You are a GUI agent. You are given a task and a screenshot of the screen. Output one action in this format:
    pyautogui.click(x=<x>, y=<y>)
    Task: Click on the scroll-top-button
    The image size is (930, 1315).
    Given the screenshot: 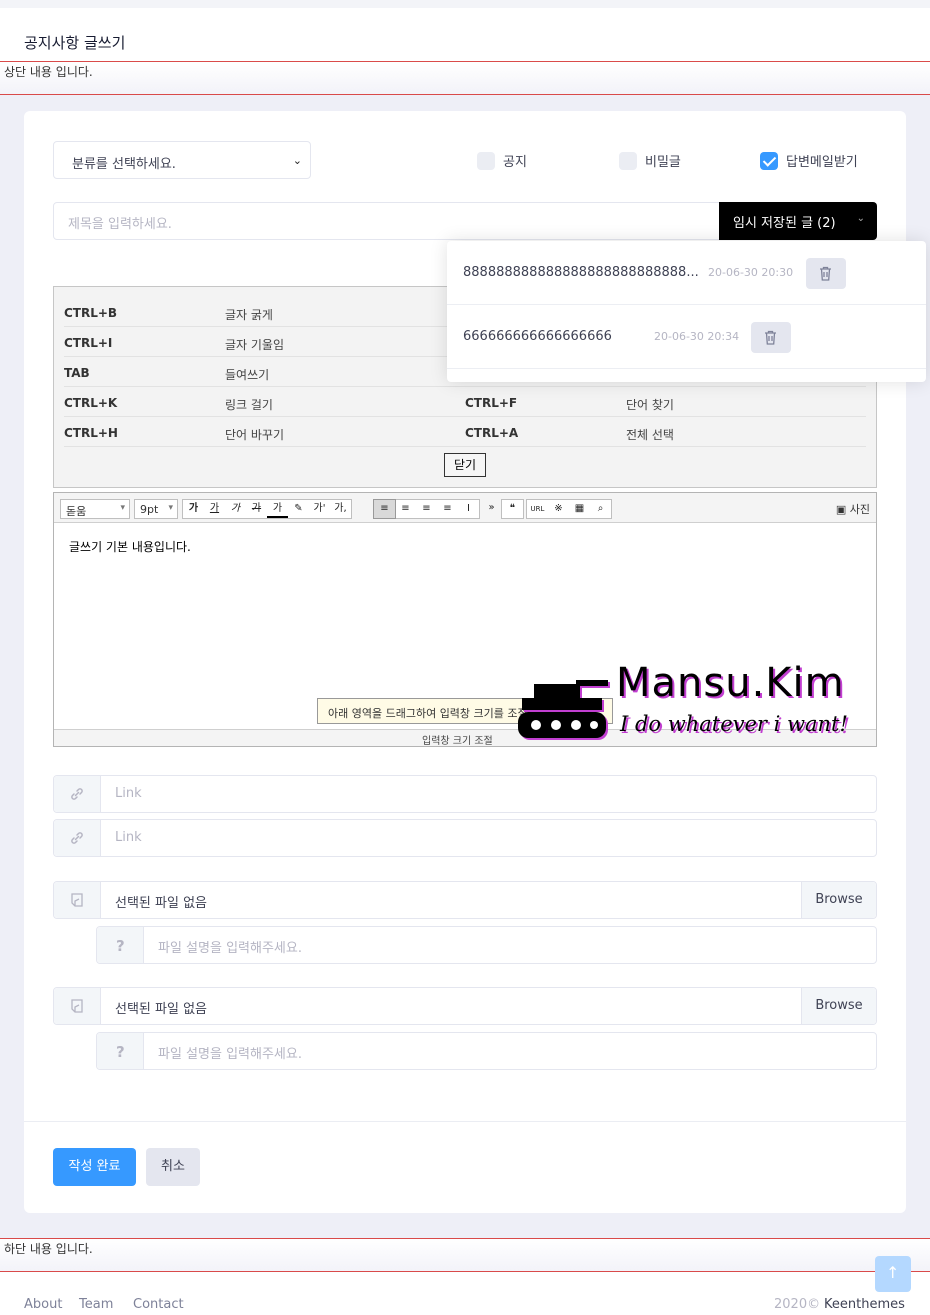 What is the action you would take?
    pyautogui.click(x=893, y=1274)
    